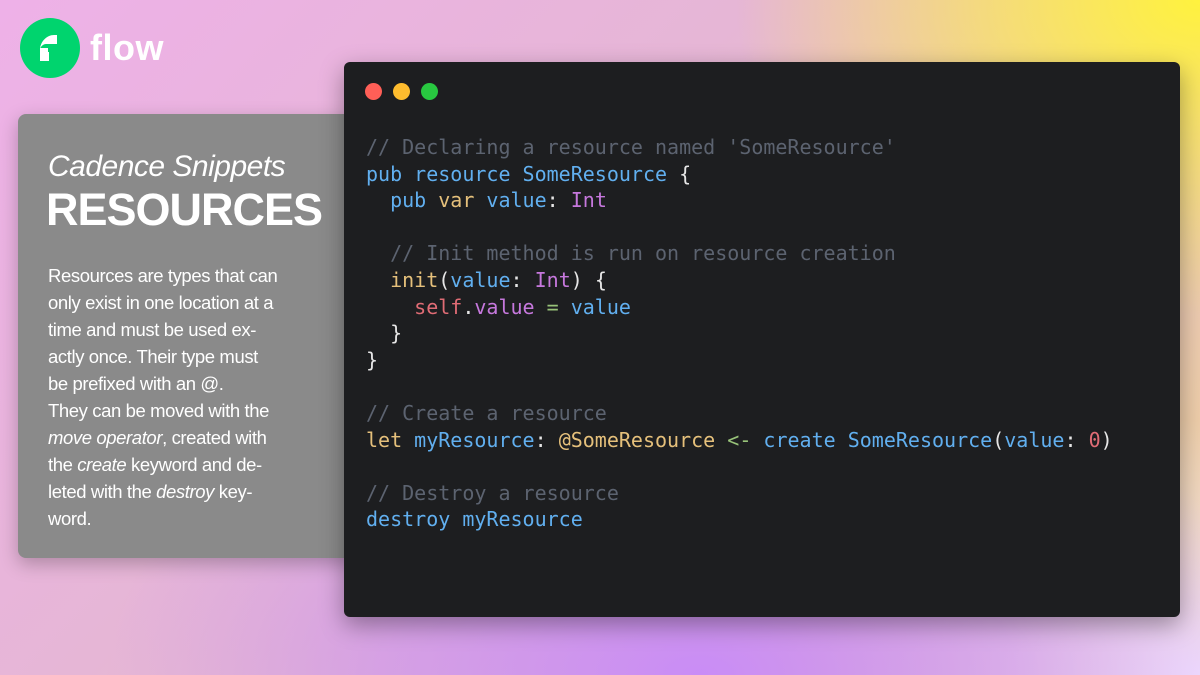 This screenshot has height=675, width=1200. What do you see at coordinates (390, 439) in the screenshot?
I see `code-token: let` at bounding box center [390, 439].